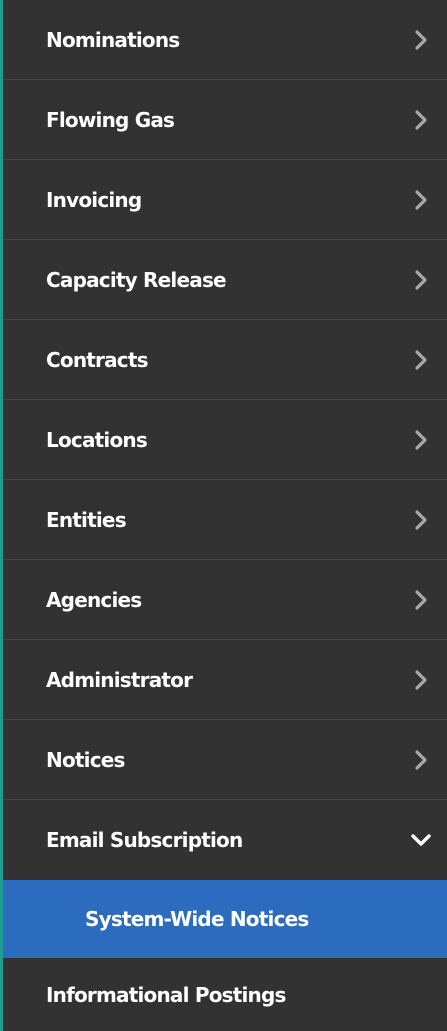  I want to click on chevron-down-icon, so click(421, 840).